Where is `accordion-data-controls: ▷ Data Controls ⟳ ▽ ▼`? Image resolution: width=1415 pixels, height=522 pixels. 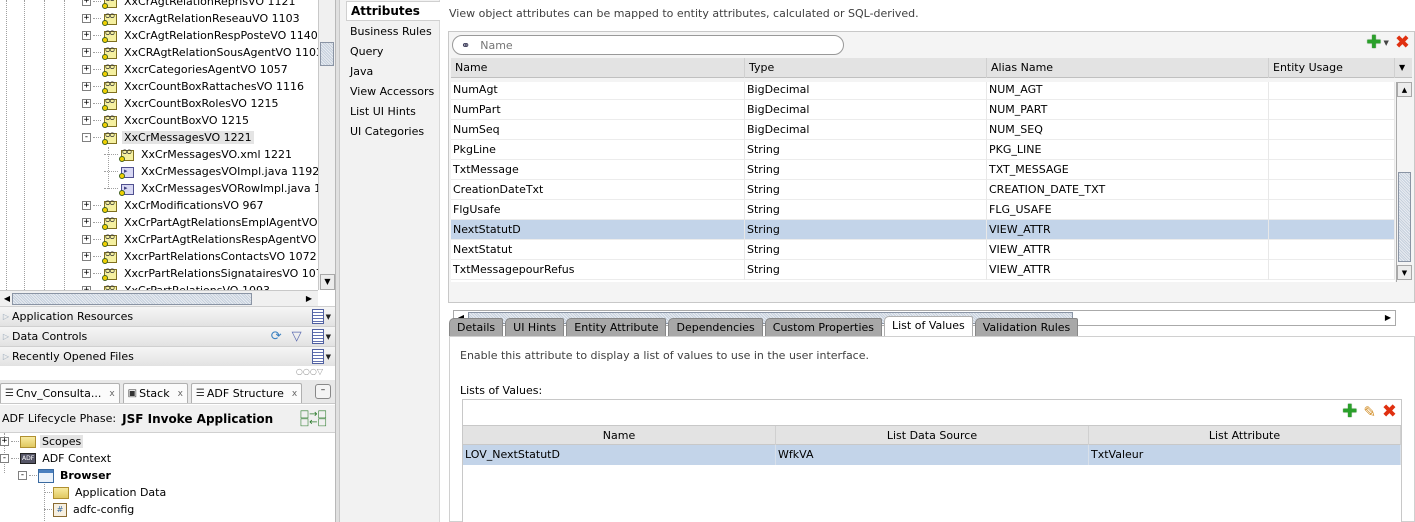 accordion-data-controls: ▷ Data Controls ⟳ ▽ ▼ is located at coordinates (167, 336).